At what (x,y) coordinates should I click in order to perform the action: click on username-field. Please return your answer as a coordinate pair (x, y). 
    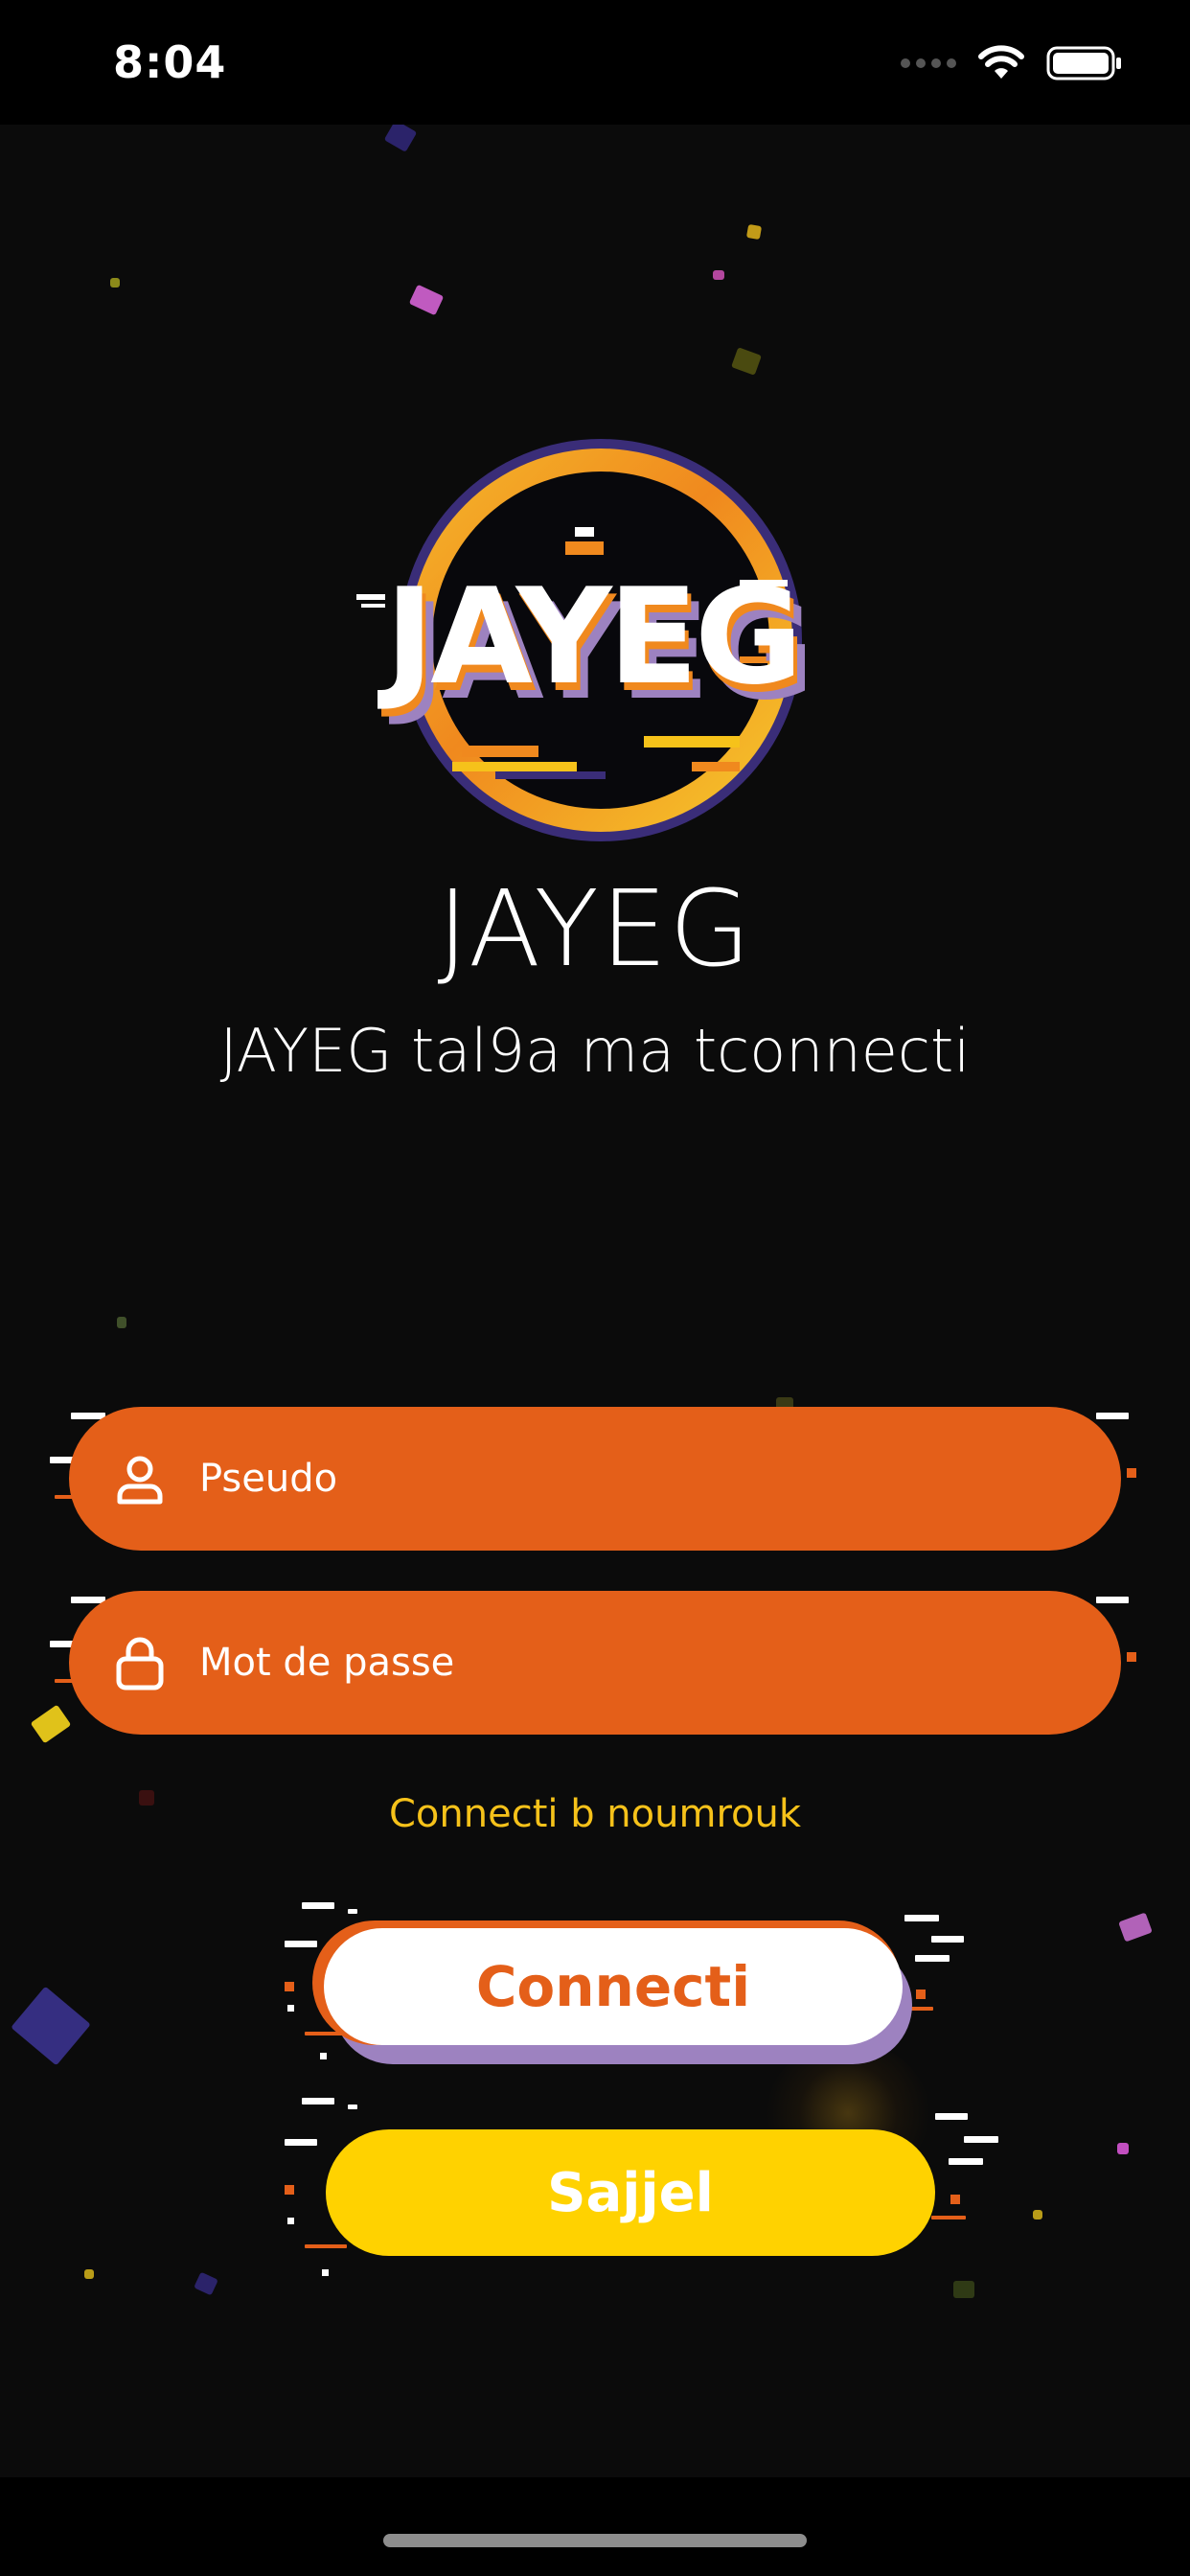
    Looking at the image, I should click on (595, 1479).